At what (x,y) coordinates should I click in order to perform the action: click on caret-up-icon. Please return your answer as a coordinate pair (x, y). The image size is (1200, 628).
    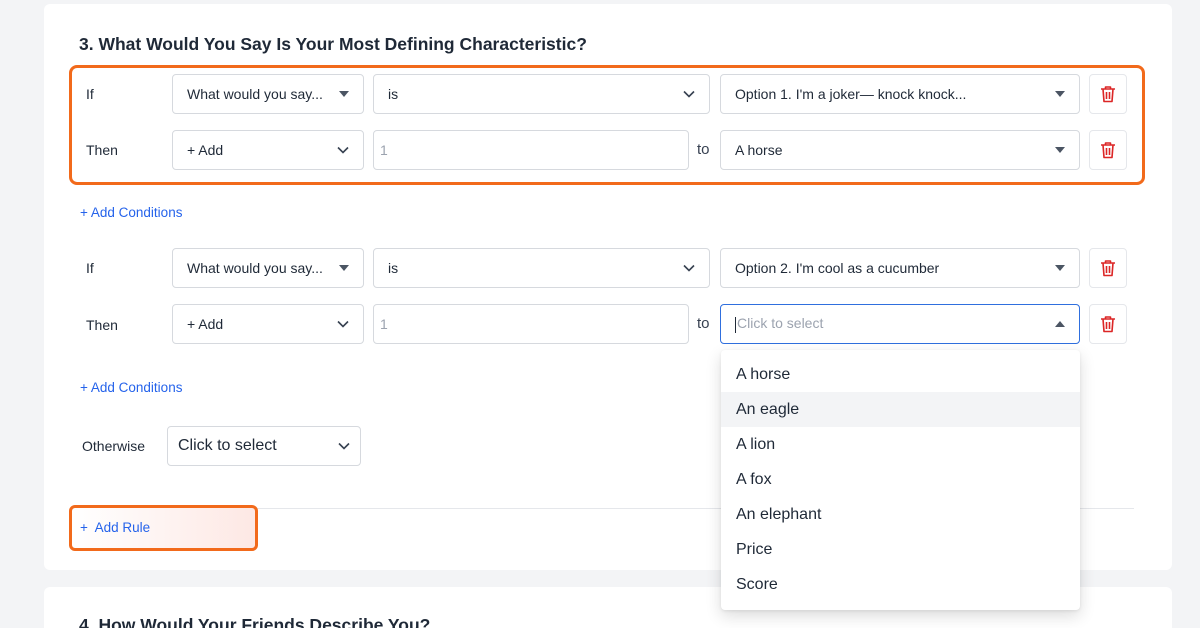
    Looking at the image, I should click on (1060, 324).